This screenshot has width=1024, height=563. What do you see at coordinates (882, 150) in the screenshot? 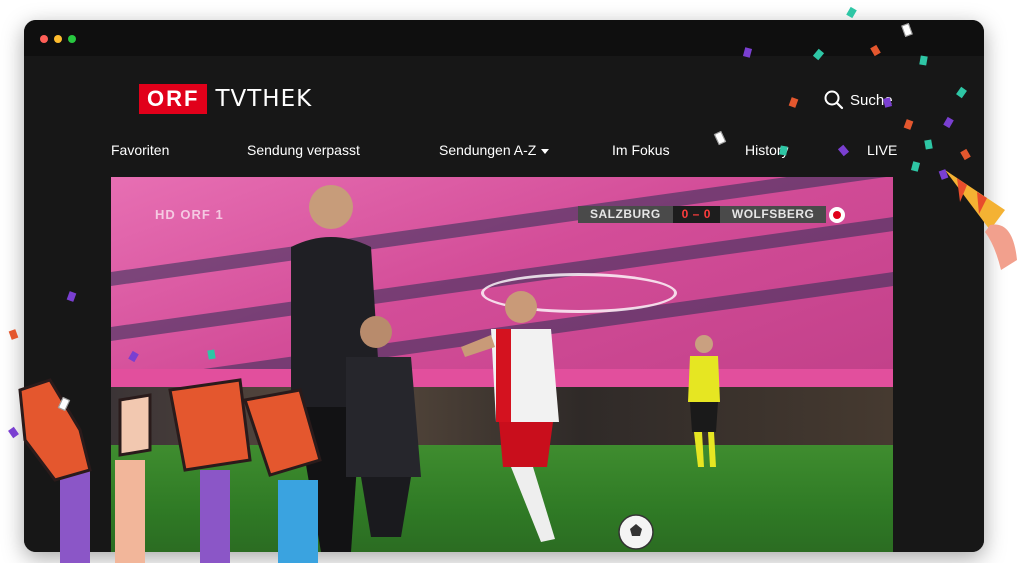
I see `nav-live: LIVE` at bounding box center [882, 150].